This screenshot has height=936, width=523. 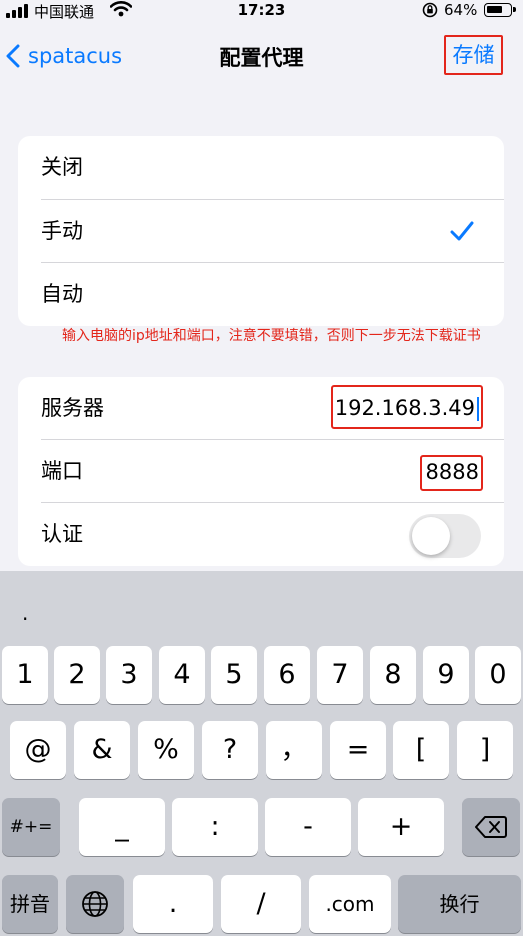 What do you see at coordinates (62, 471) in the screenshot?
I see `port-label: 端口` at bounding box center [62, 471].